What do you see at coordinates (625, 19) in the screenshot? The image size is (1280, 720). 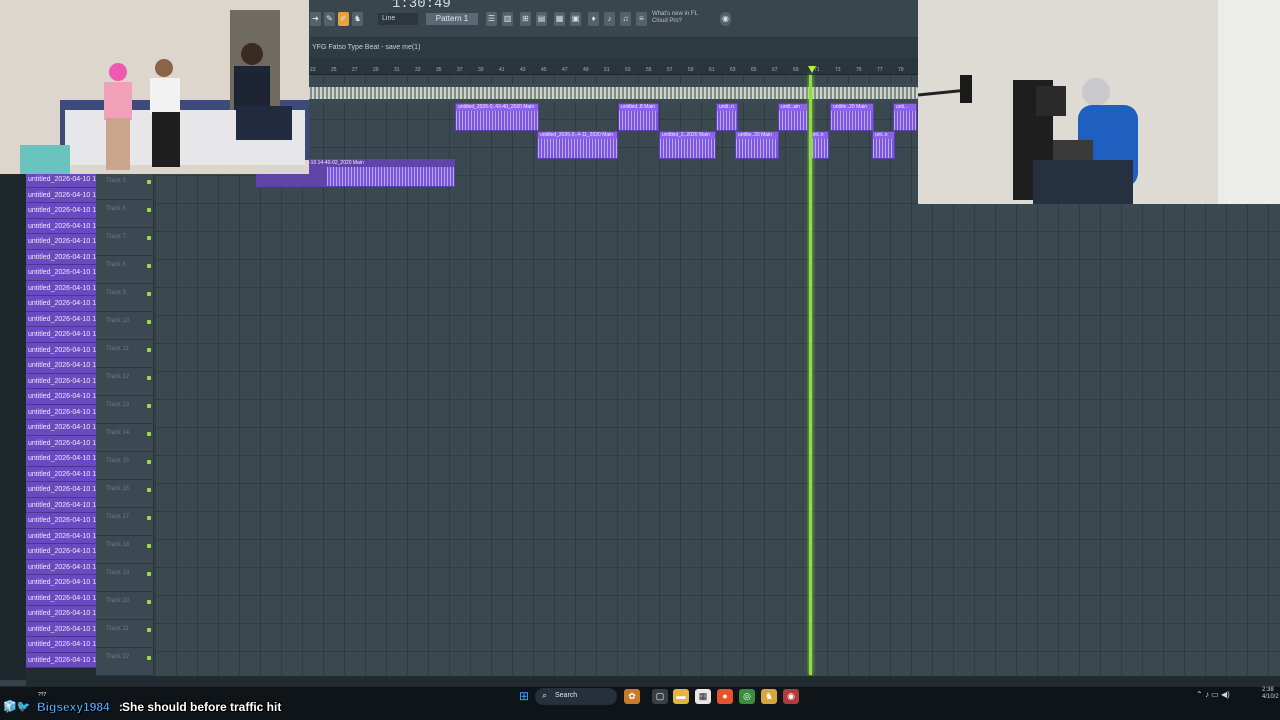 I see `marker-icon: ♫` at bounding box center [625, 19].